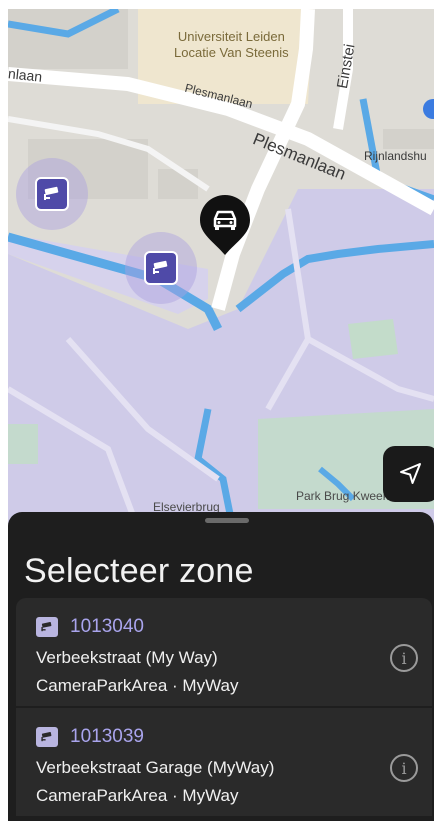  What do you see at coordinates (107, 736) in the screenshot?
I see `zone-id: 1013039` at bounding box center [107, 736].